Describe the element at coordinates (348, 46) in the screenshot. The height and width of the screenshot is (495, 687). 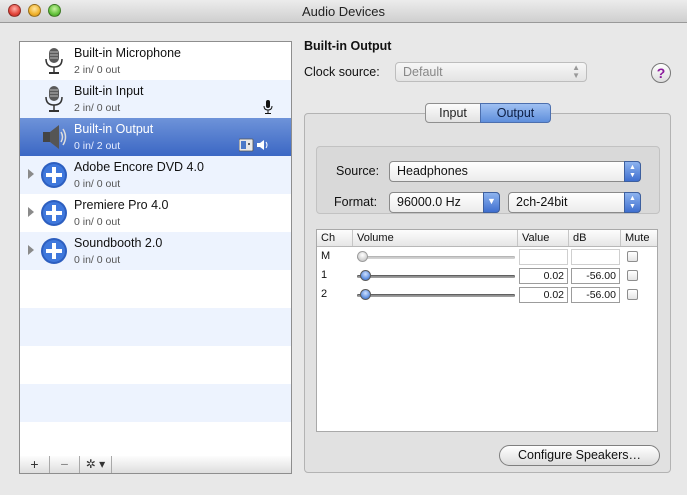
I see `device-detail-title: Built-in Output` at that location.